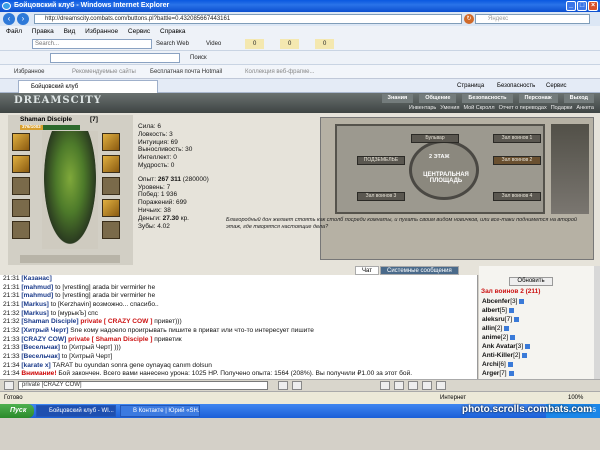 Image resolution: width=600 pixels, height=450 pixels. I want to click on person-name: aleksru, so click(493, 319).